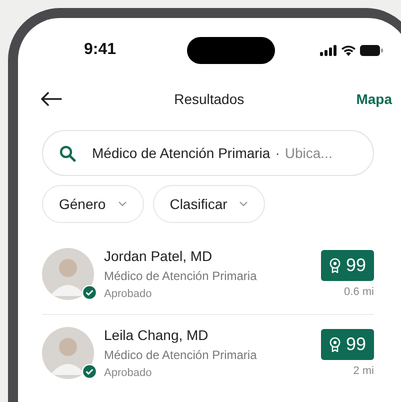 The width and height of the screenshot is (401, 402). I want to click on battery-icon, so click(371, 50).